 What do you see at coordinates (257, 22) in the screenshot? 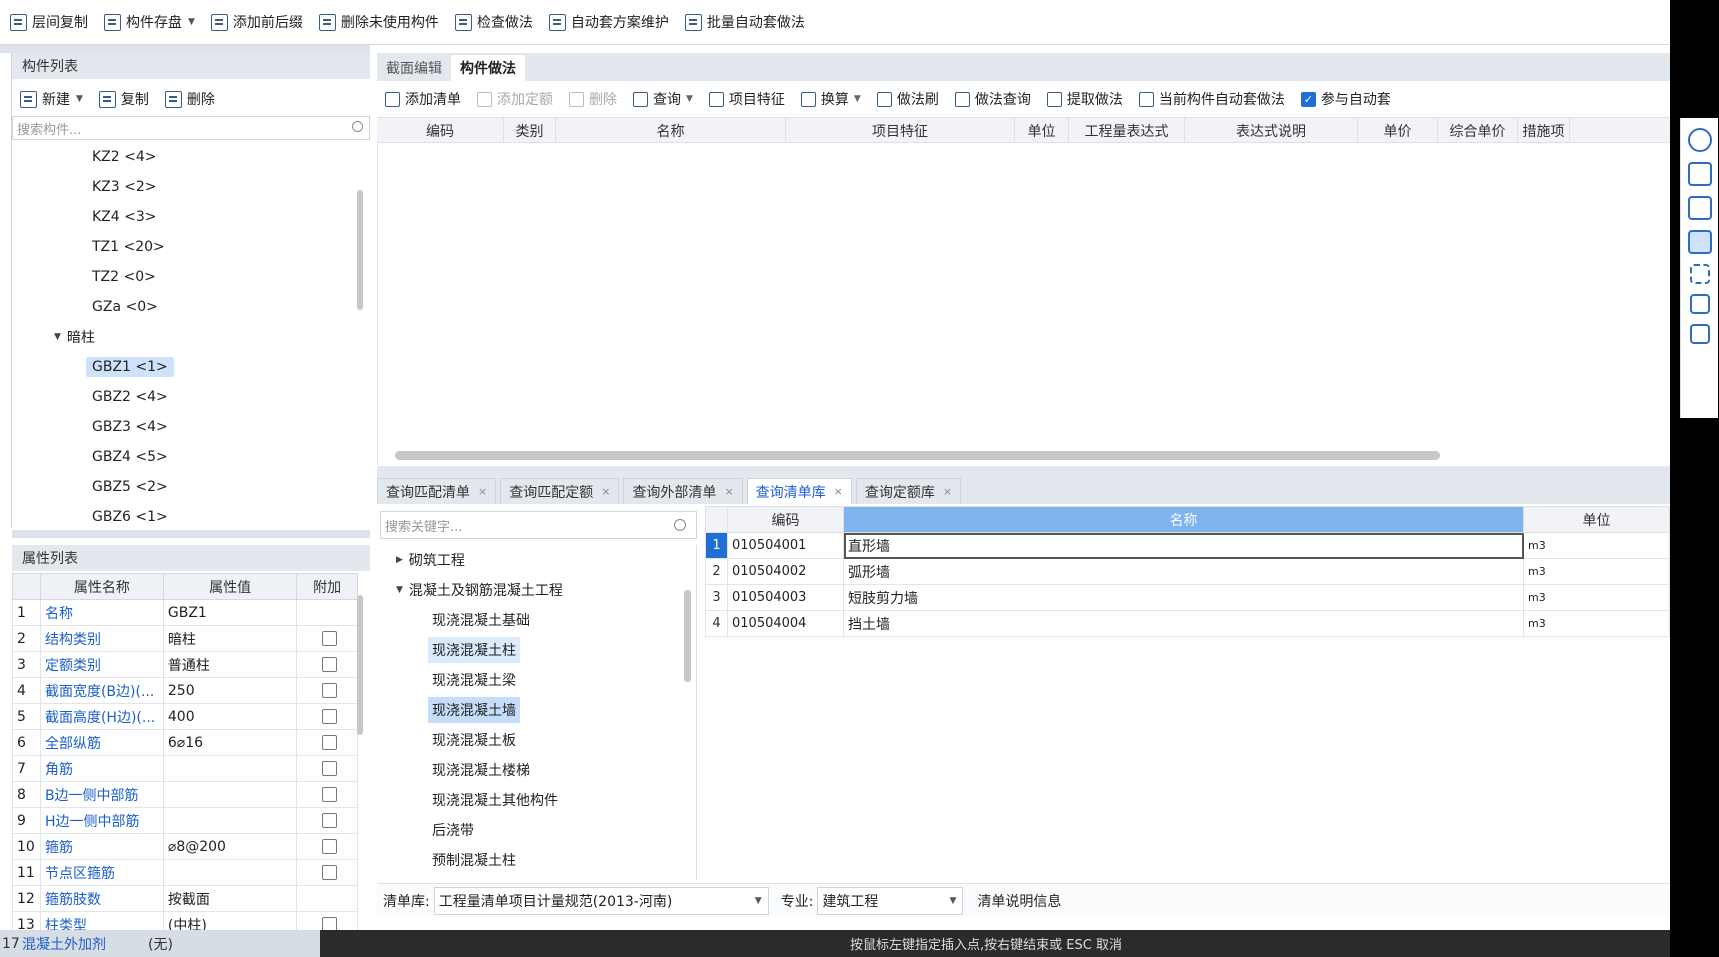
I see `toolbar-button-2: 添加前后缀` at bounding box center [257, 22].